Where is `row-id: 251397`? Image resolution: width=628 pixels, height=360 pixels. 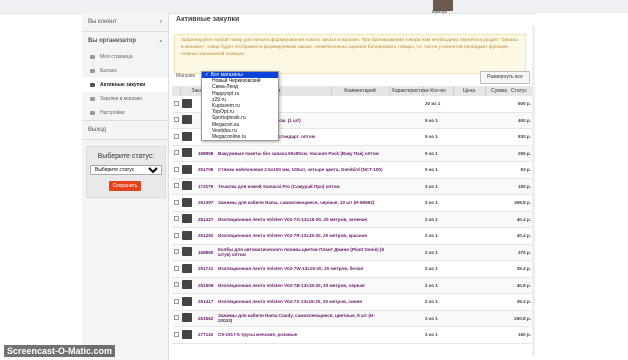 row-id: 251397 is located at coordinates (206, 203).